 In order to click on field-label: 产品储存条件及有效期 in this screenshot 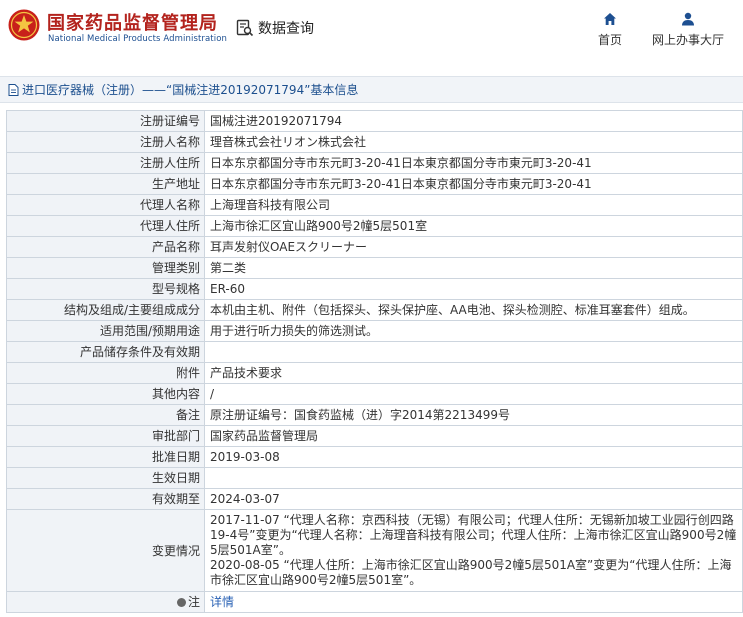, I will do `click(105, 352)`.